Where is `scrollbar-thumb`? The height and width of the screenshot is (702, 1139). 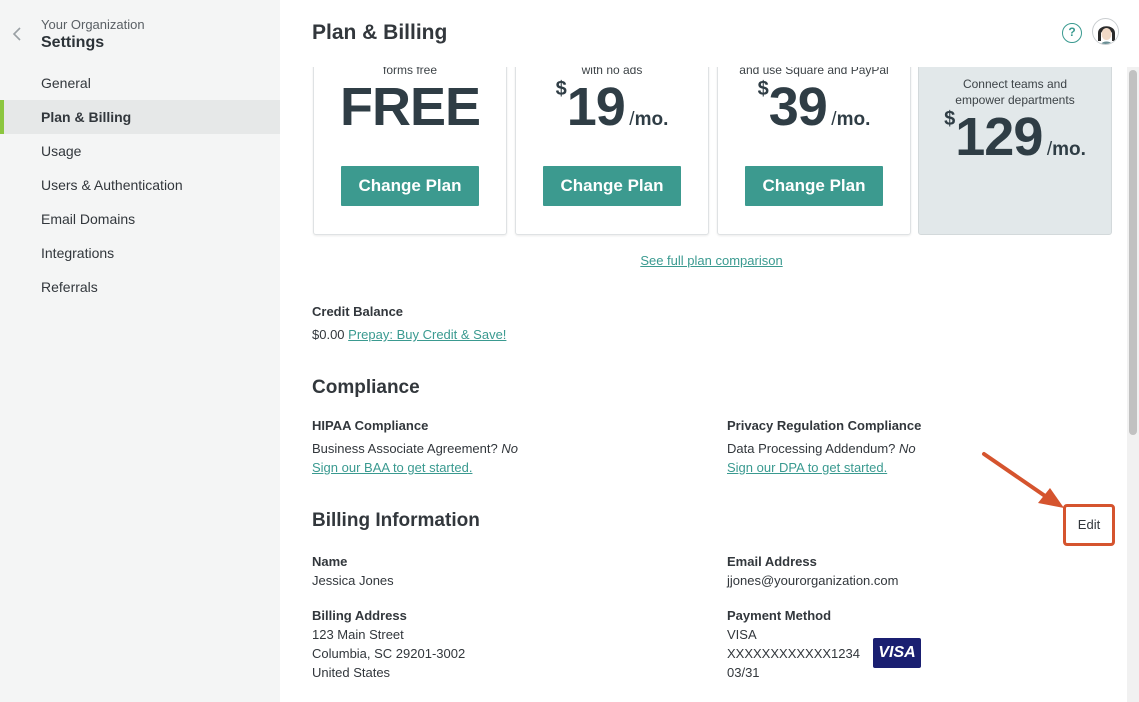
scrollbar-thumb is located at coordinates (1133, 252).